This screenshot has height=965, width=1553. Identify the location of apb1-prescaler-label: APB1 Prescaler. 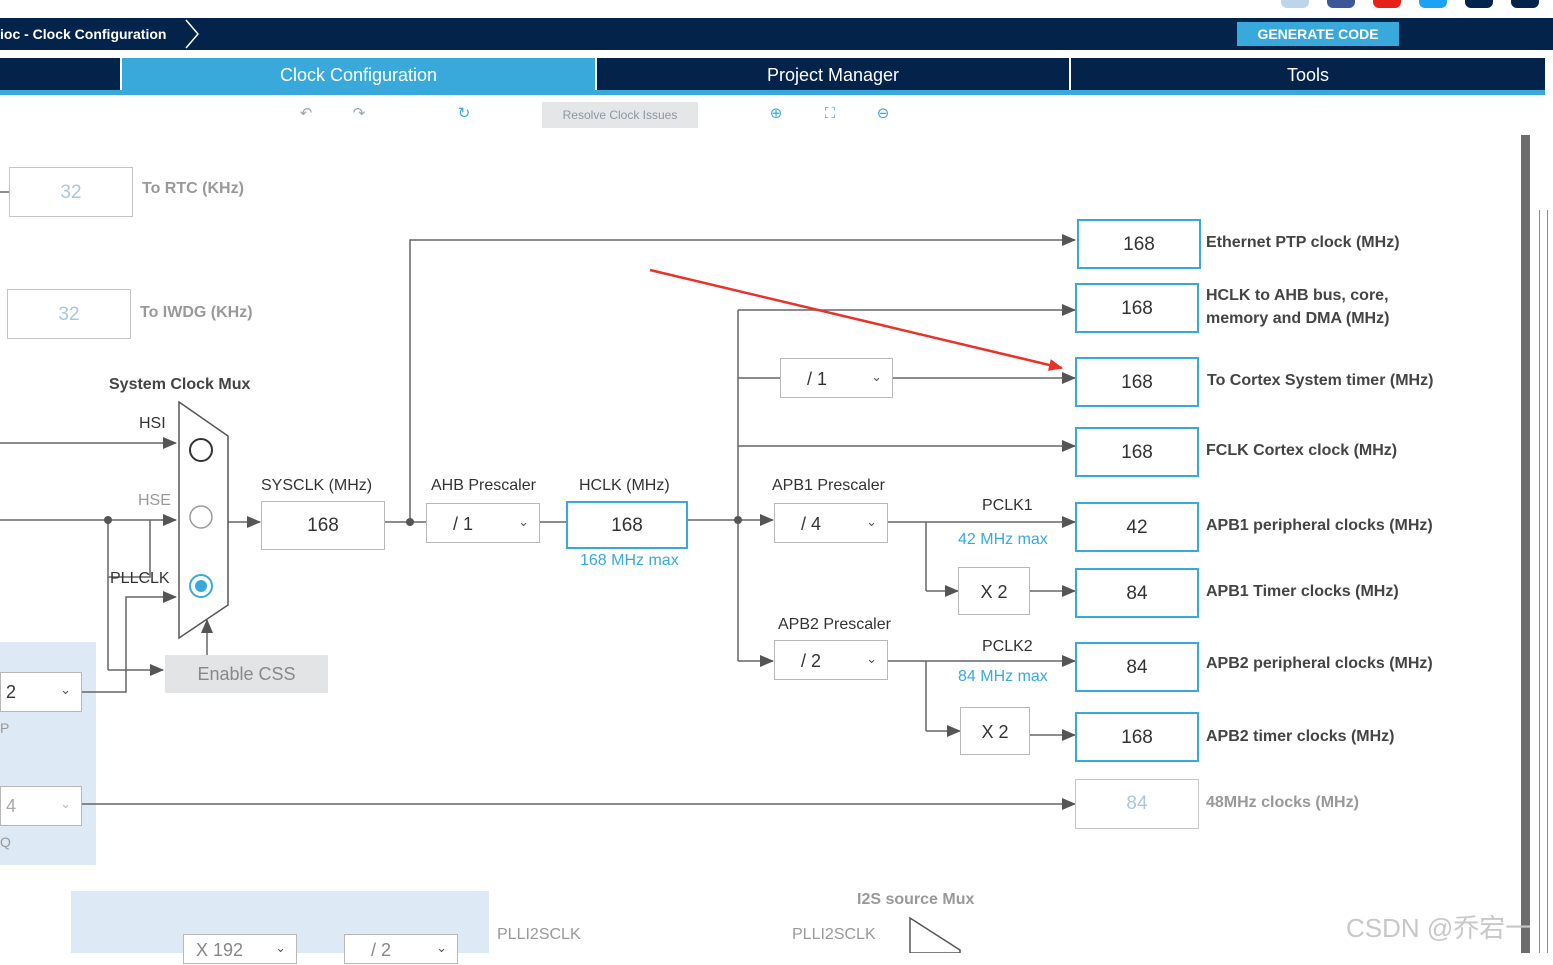
(828, 485).